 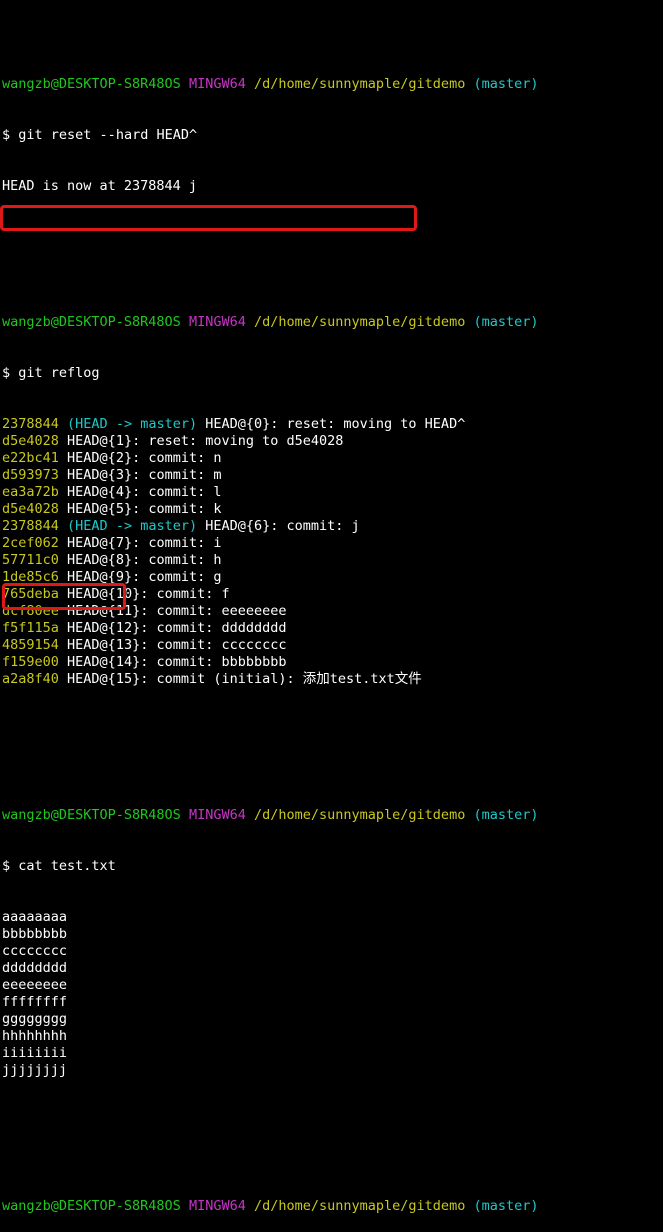 What do you see at coordinates (177, 628) in the screenshot?
I see `reflog-message: HEAD@{12}: commit: dddddddd` at bounding box center [177, 628].